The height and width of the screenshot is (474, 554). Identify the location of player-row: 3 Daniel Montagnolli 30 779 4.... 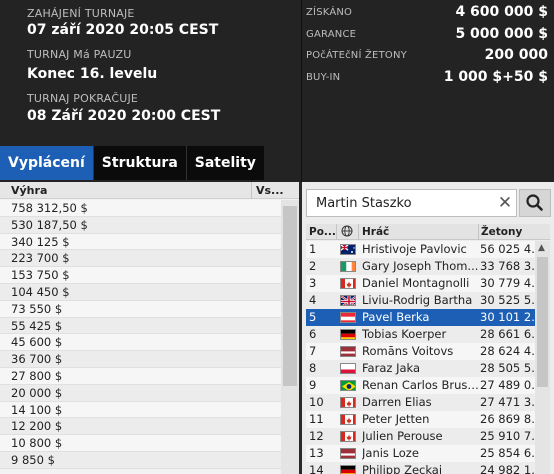
(420, 283).